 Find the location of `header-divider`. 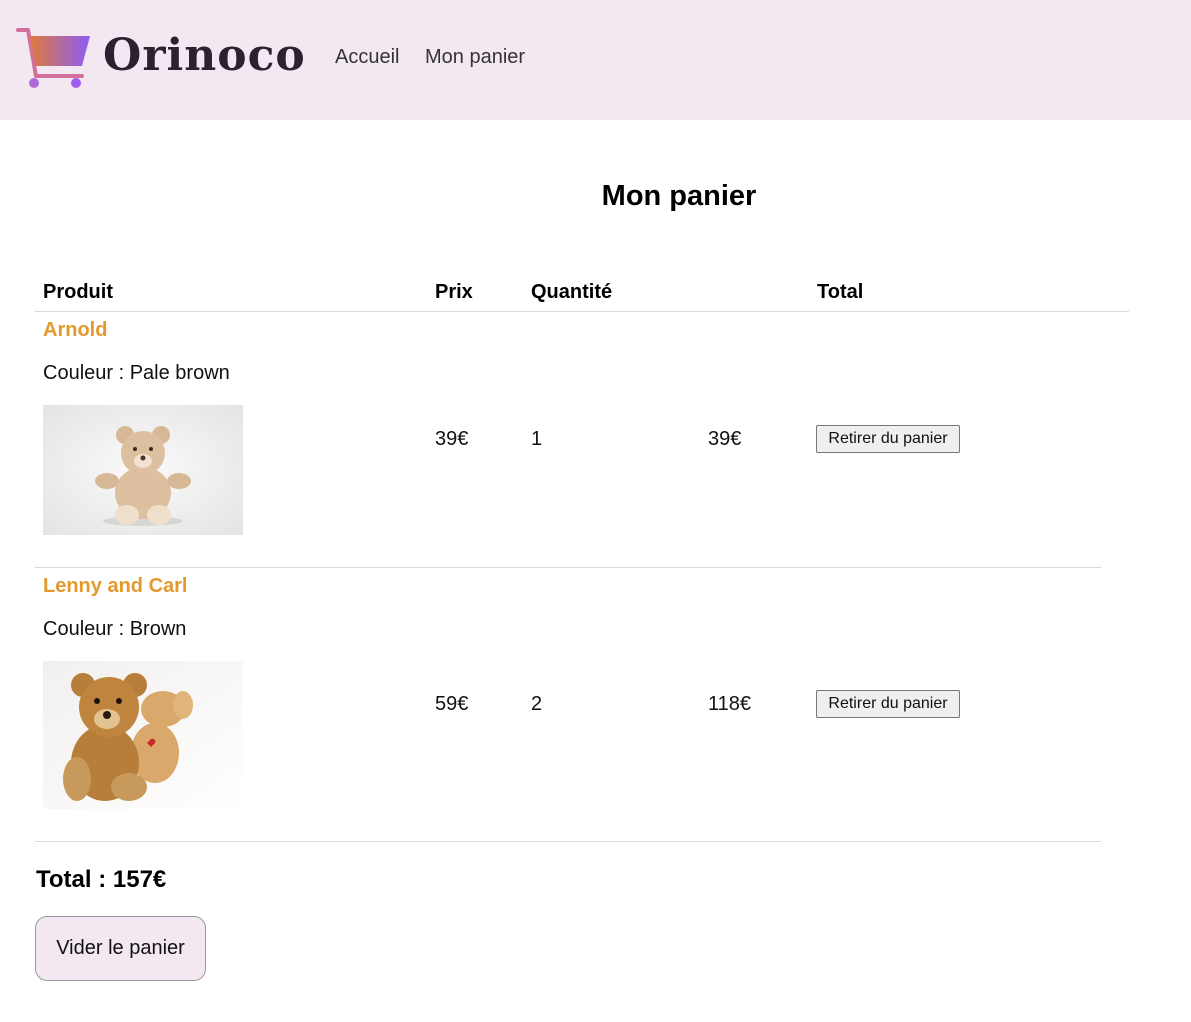

header-divider is located at coordinates (582, 311).